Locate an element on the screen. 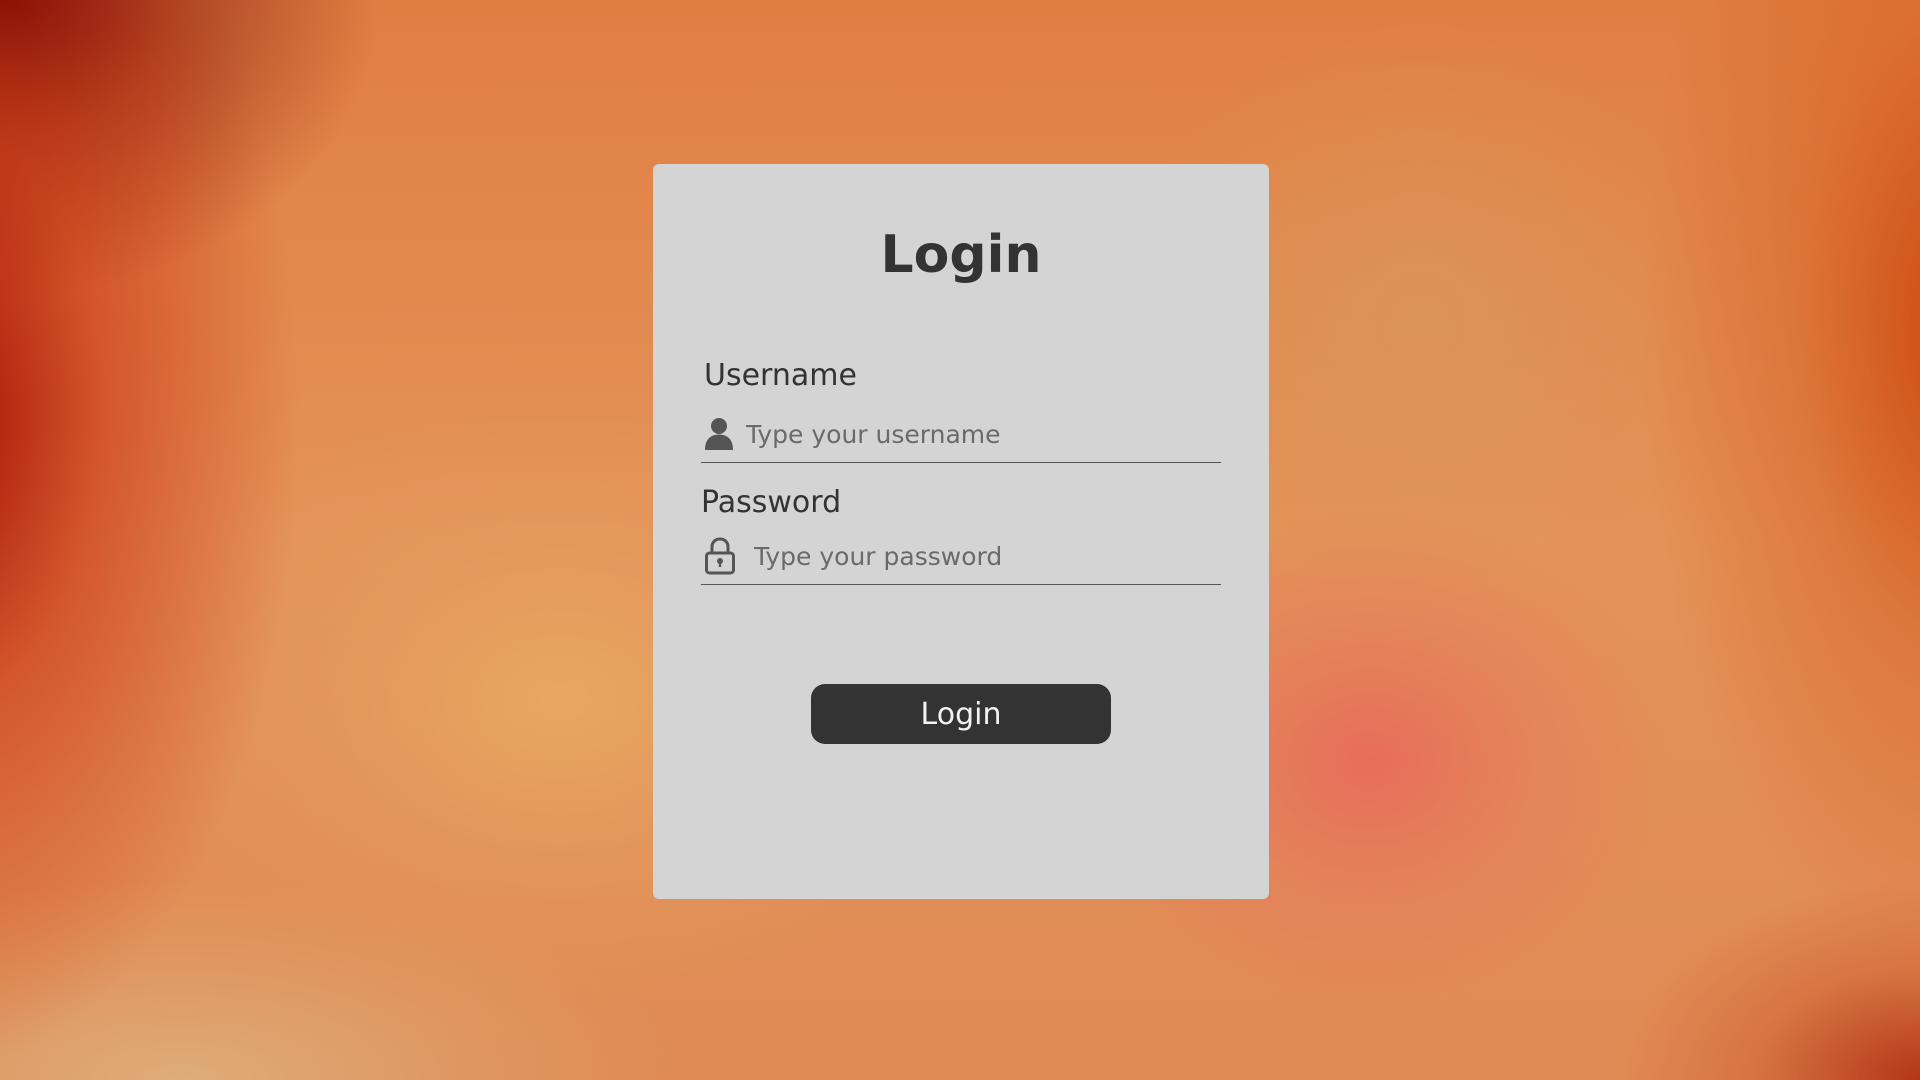 This screenshot has width=1920, height=1080. login-button: Login is located at coordinates (961, 714).